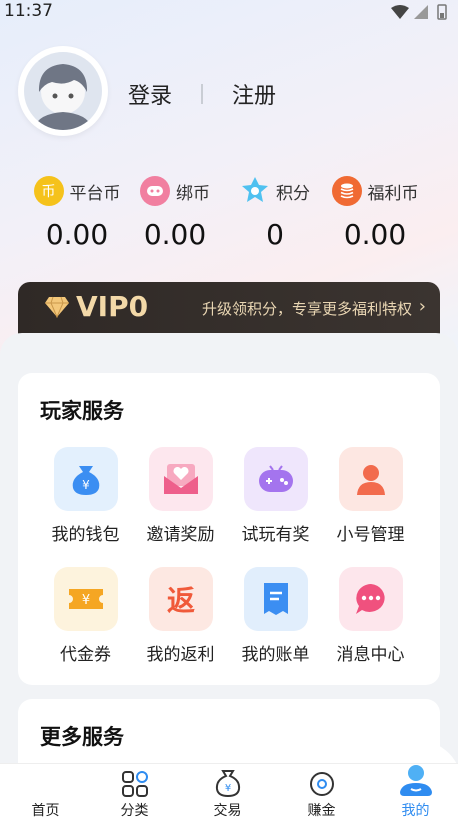 The image size is (458, 821). I want to click on avatar, so click(63, 91).